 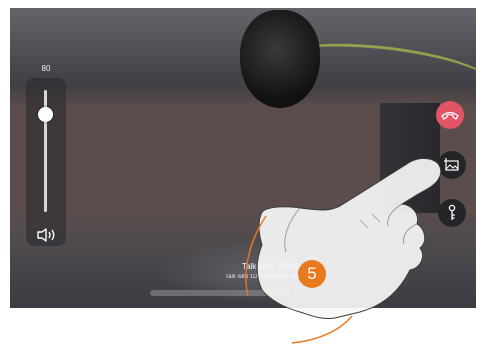 I want to click on volume-value: 80, so click(x=46, y=68).